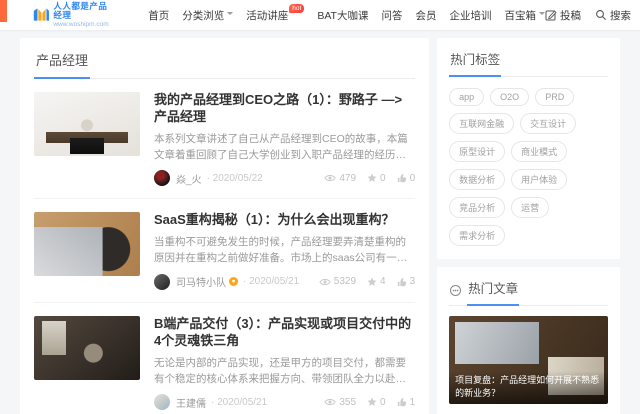 This screenshot has width=640, height=414. What do you see at coordinates (81, 24) in the screenshot?
I see `logo-subtitle: www.woshipm.com` at bounding box center [81, 24].